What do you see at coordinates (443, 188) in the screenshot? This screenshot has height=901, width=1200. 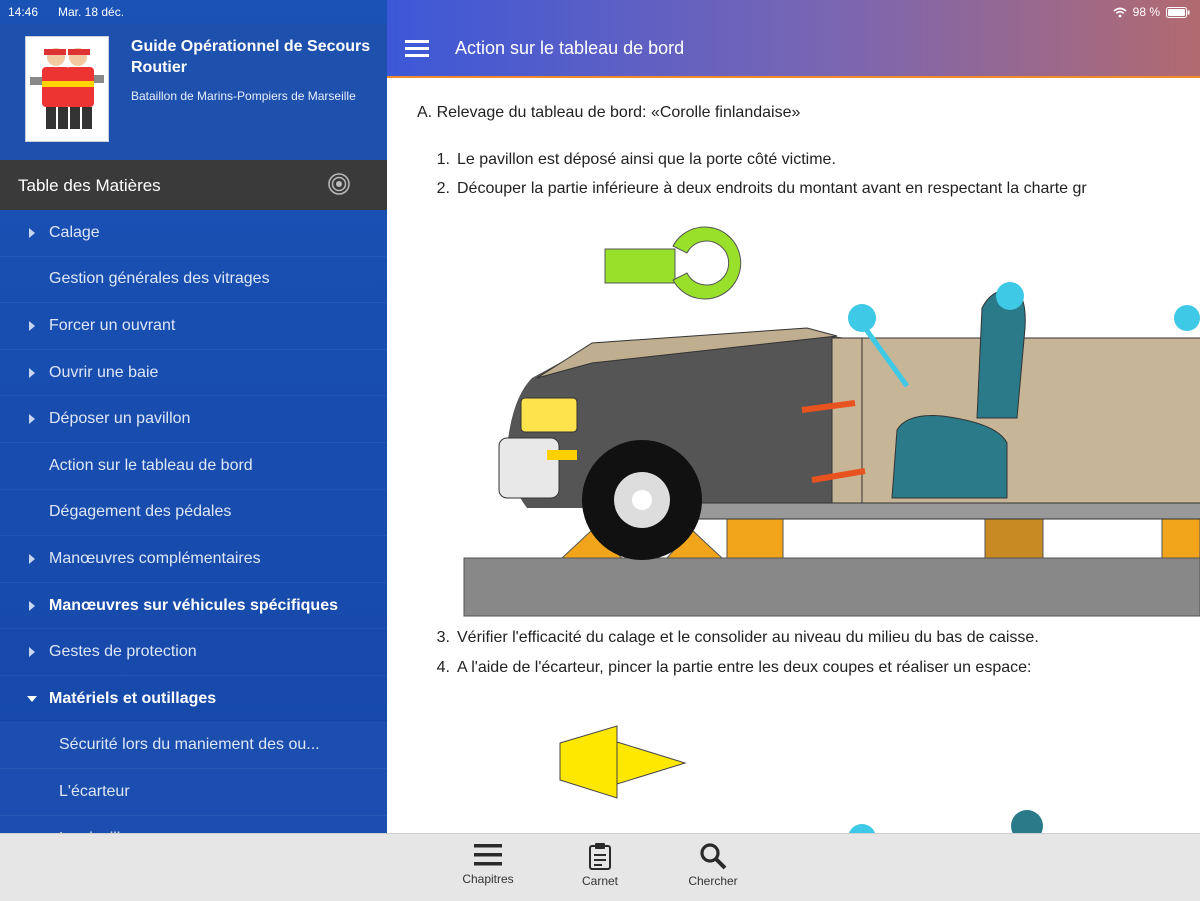 I see `step-number: 2.` at bounding box center [443, 188].